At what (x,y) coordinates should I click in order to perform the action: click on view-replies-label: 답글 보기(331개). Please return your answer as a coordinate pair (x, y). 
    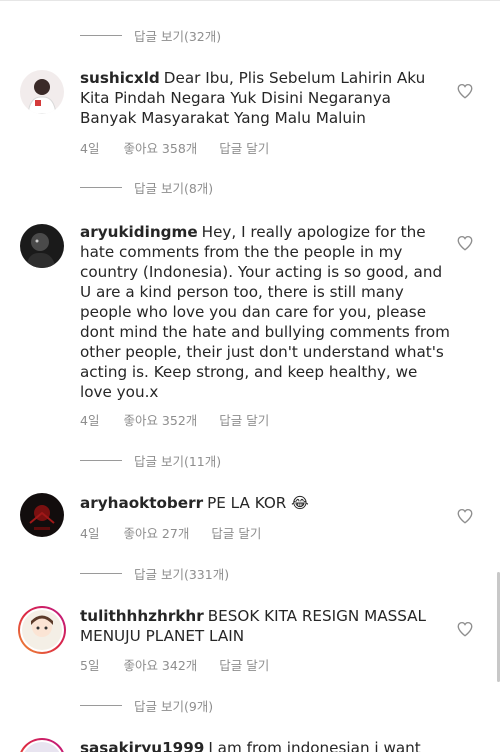
    Looking at the image, I should click on (182, 574).